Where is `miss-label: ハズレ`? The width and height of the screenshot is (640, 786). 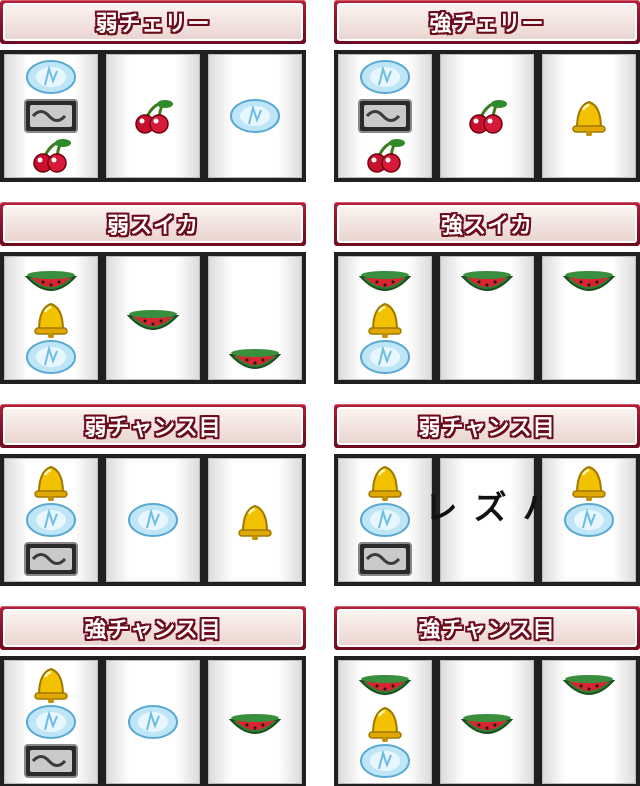 miss-label: ハズレ is located at coordinates (486, 508).